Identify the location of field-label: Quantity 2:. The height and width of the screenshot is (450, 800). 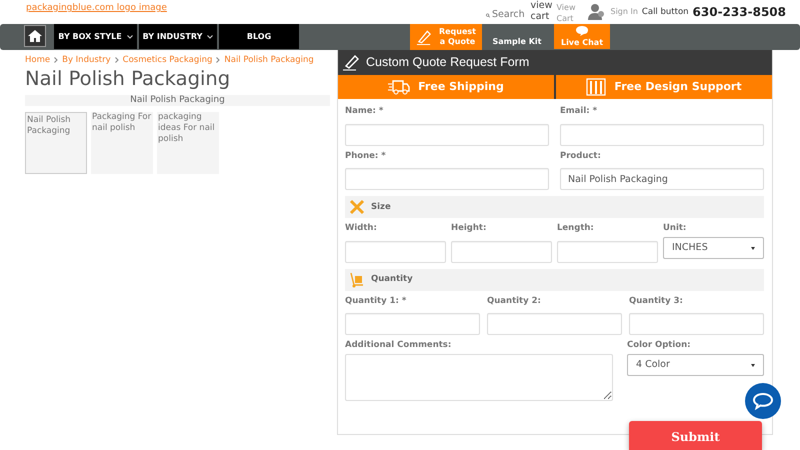
(514, 301).